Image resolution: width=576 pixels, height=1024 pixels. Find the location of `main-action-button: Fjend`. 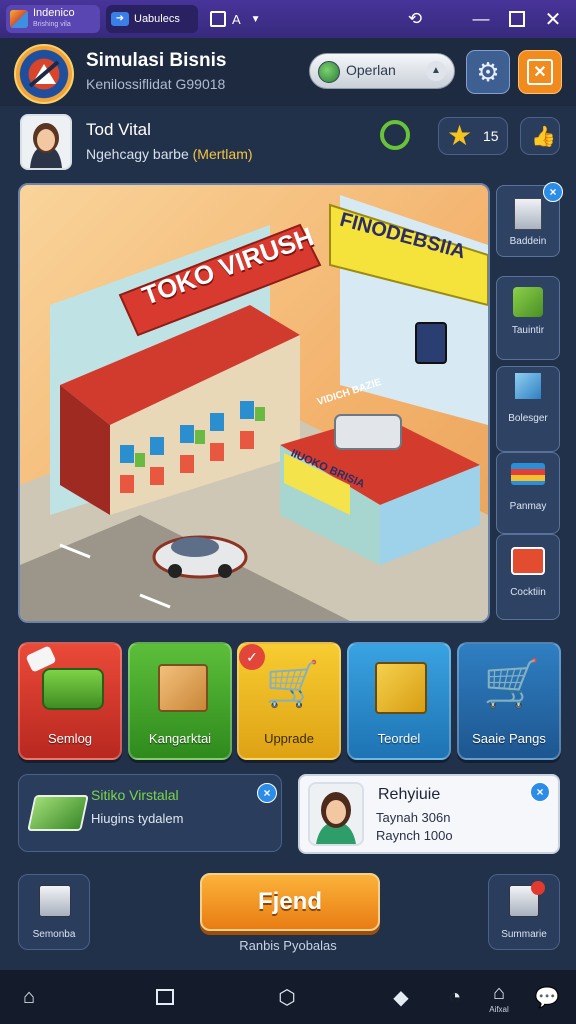

main-action-button: Fjend is located at coordinates (290, 902).